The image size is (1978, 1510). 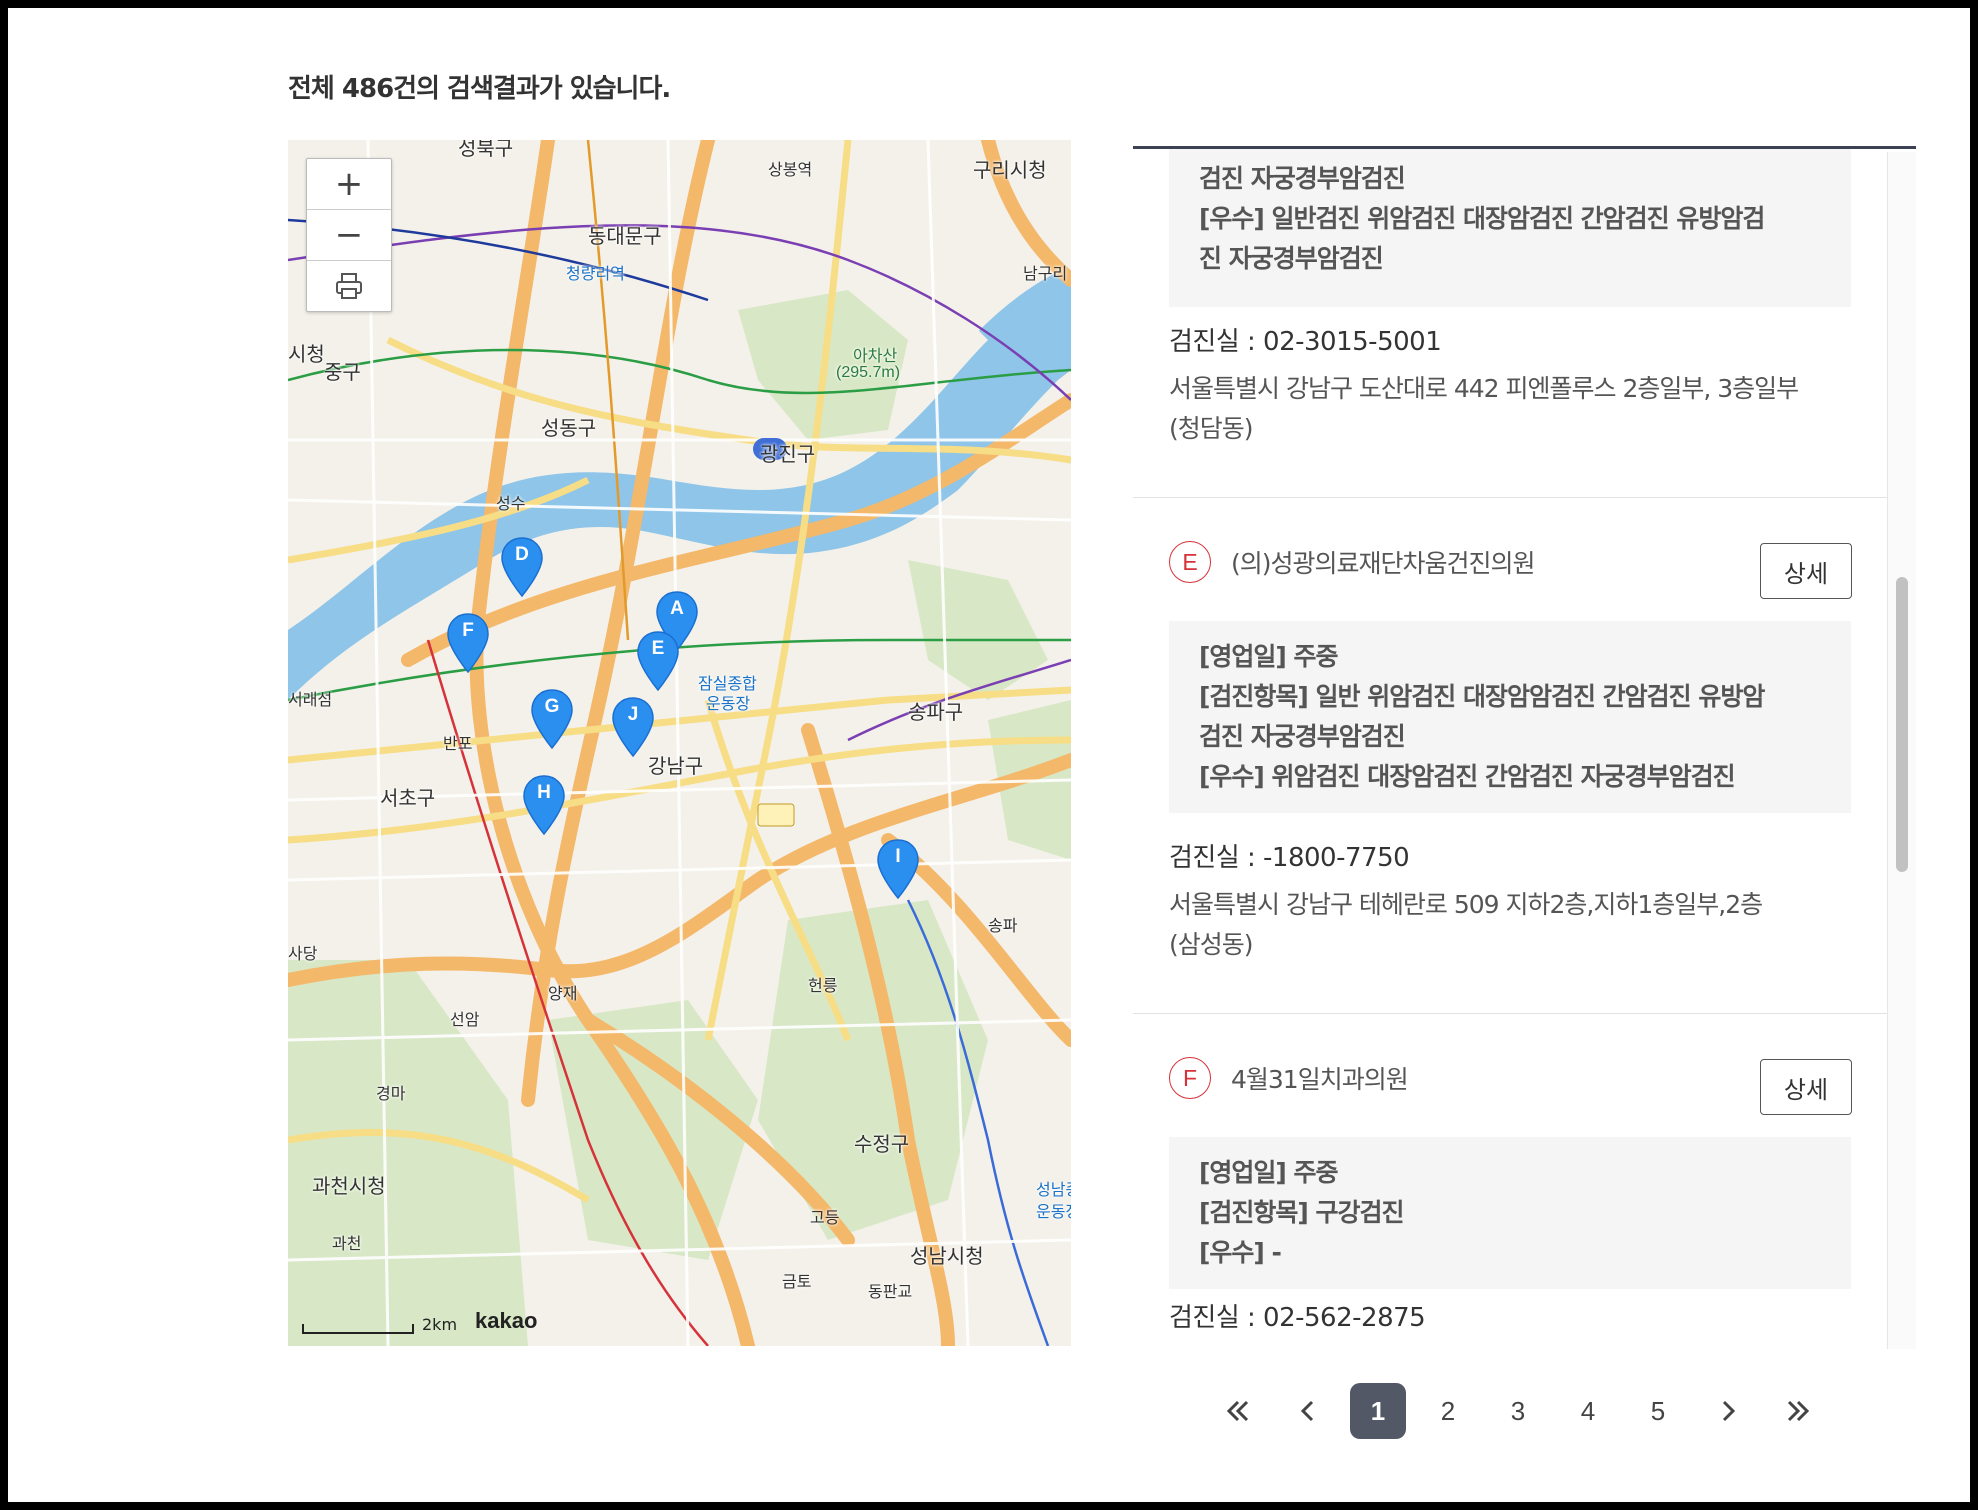 I want to click on map-place-label: 성동구, so click(x=569, y=429).